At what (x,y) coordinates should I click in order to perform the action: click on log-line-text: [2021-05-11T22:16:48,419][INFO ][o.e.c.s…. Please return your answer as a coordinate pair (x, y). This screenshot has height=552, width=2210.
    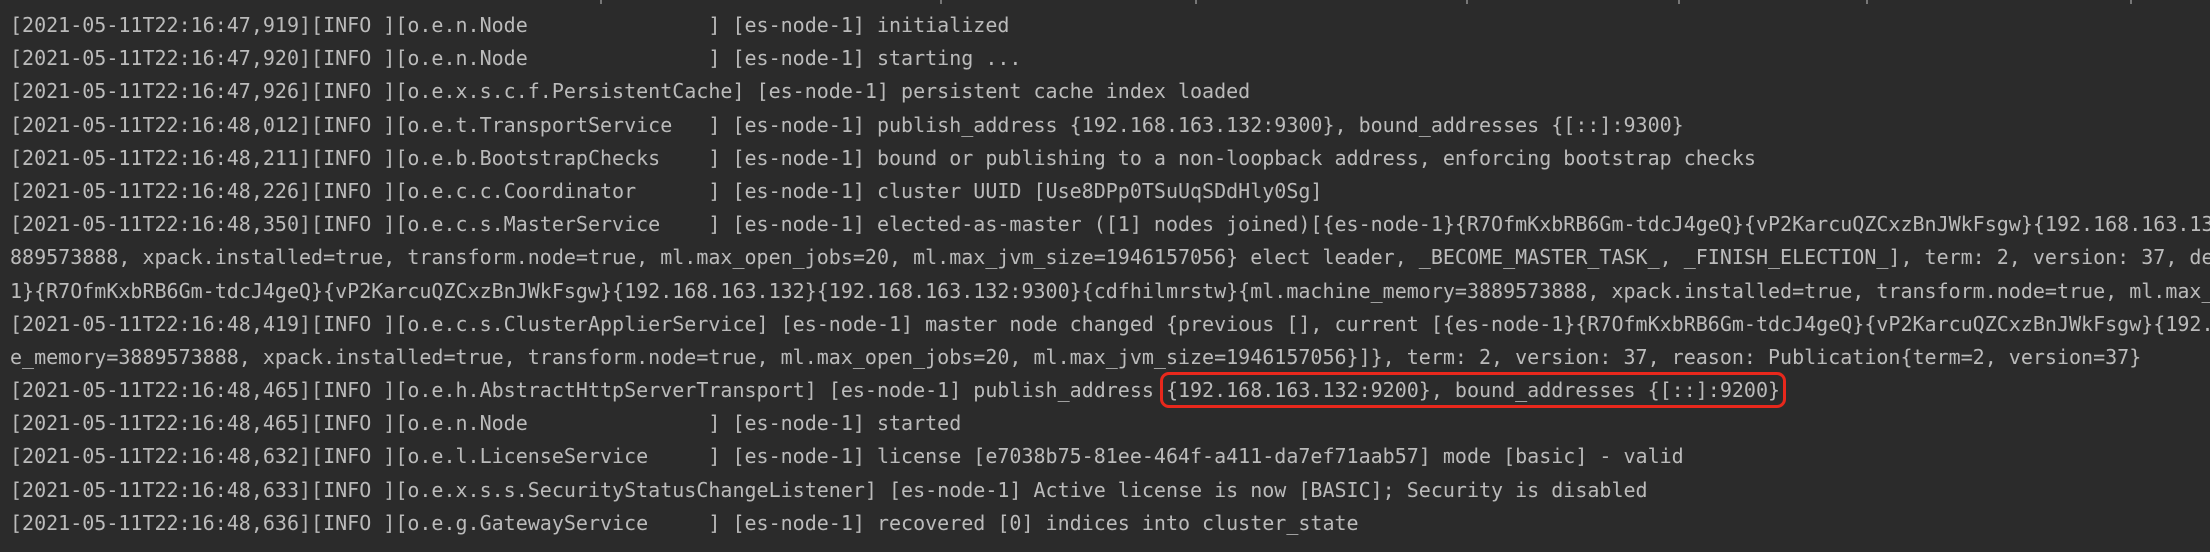
    Looking at the image, I should click on (1110, 323).